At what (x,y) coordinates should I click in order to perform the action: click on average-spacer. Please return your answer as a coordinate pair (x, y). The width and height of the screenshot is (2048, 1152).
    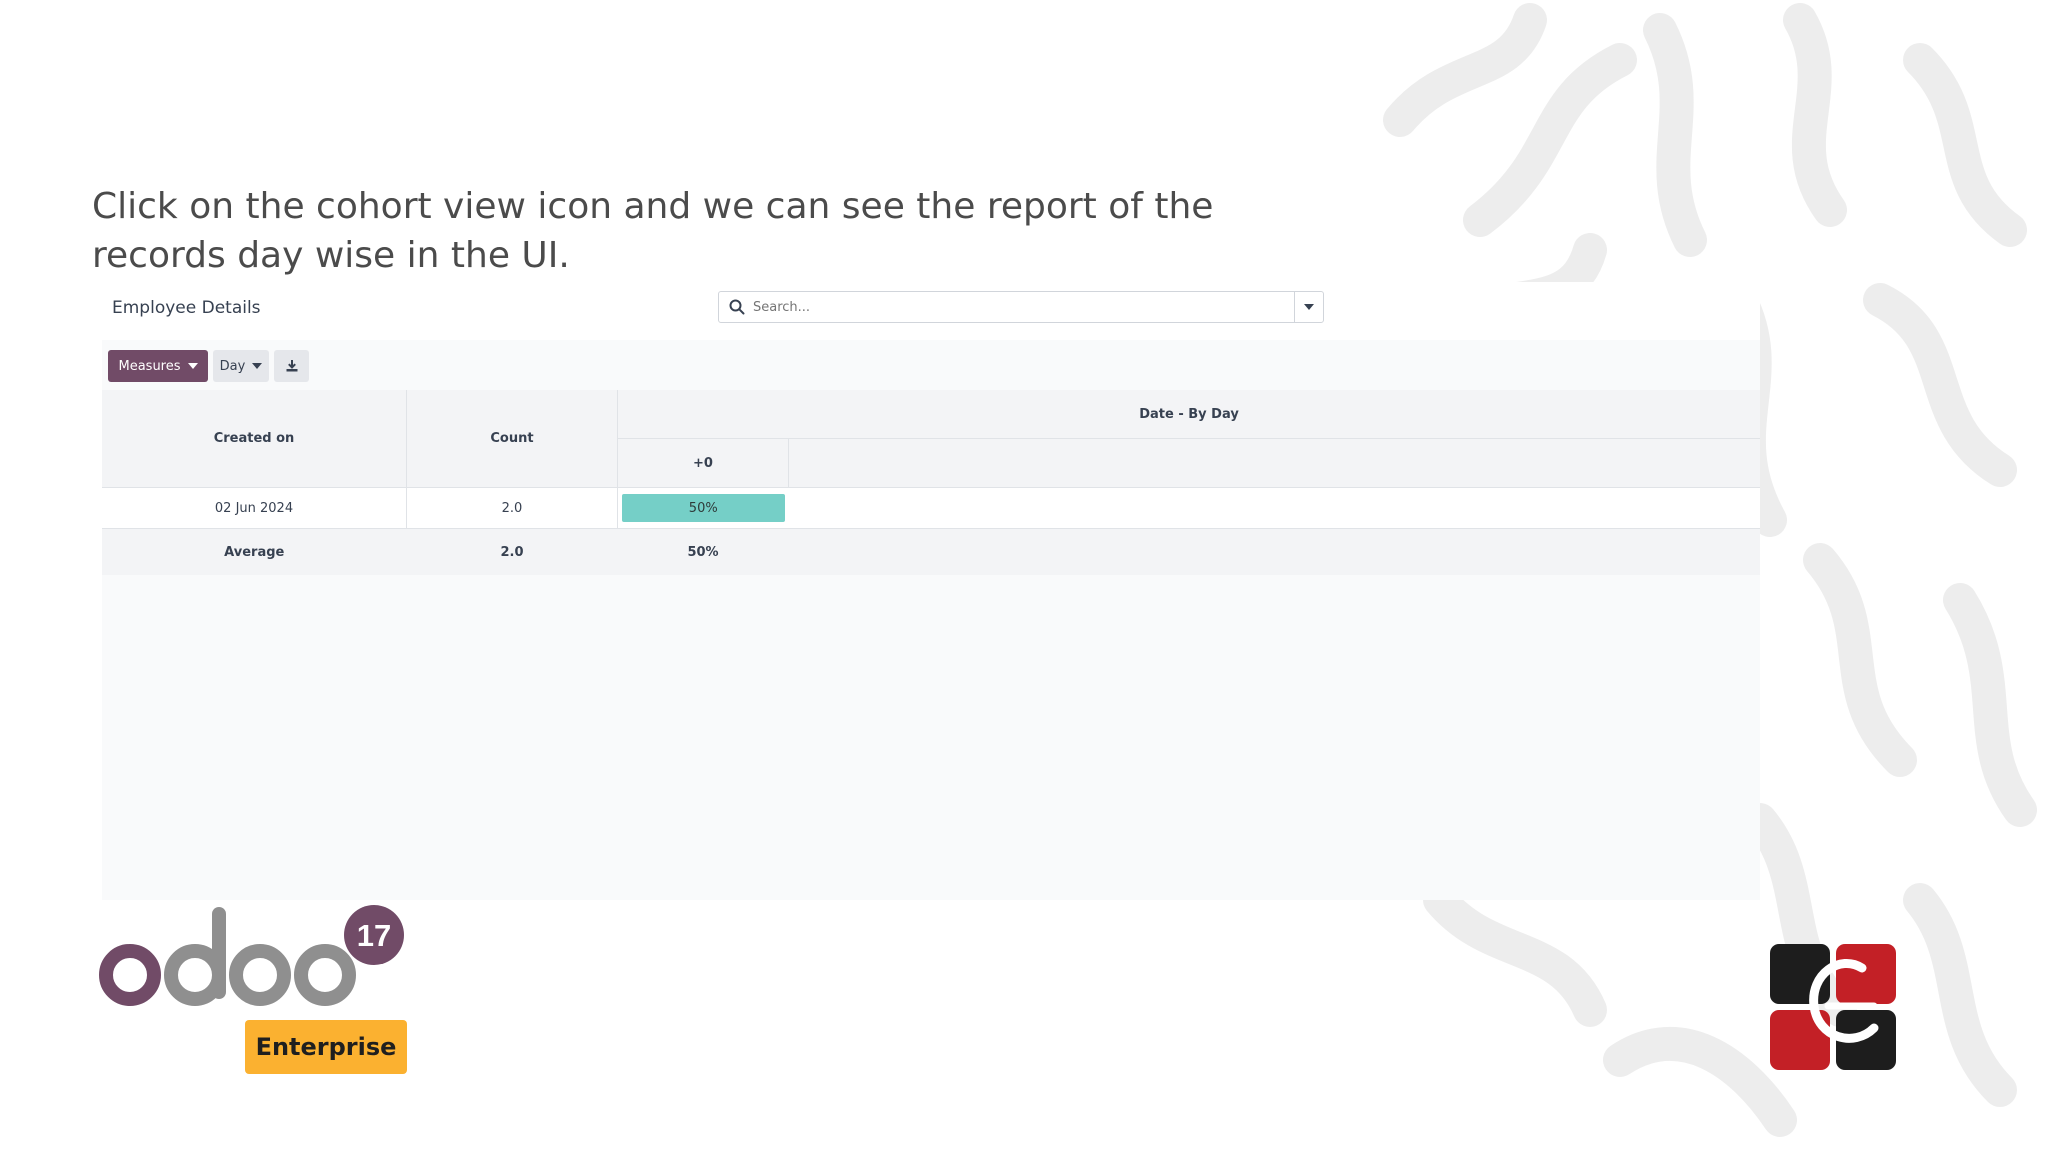
    Looking at the image, I should click on (1274, 551).